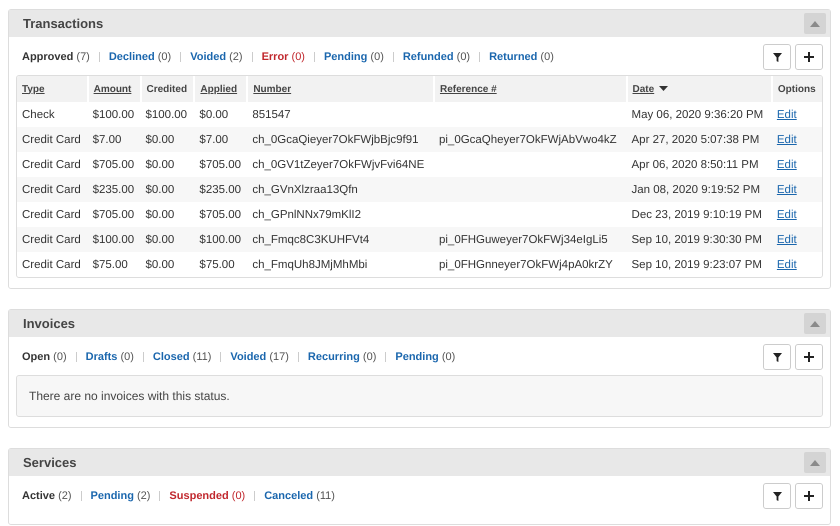 This screenshot has width=840, height=526. What do you see at coordinates (259, 357) in the screenshot?
I see `status-filter-link: Voided (17)` at bounding box center [259, 357].